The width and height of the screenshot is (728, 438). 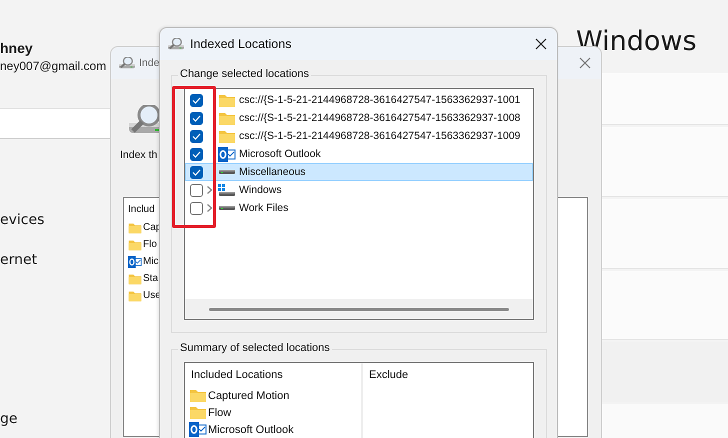 What do you see at coordinates (359, 309) in the screenshot?
I see `scrollbar-thumb` at bounding box center [359, 309].